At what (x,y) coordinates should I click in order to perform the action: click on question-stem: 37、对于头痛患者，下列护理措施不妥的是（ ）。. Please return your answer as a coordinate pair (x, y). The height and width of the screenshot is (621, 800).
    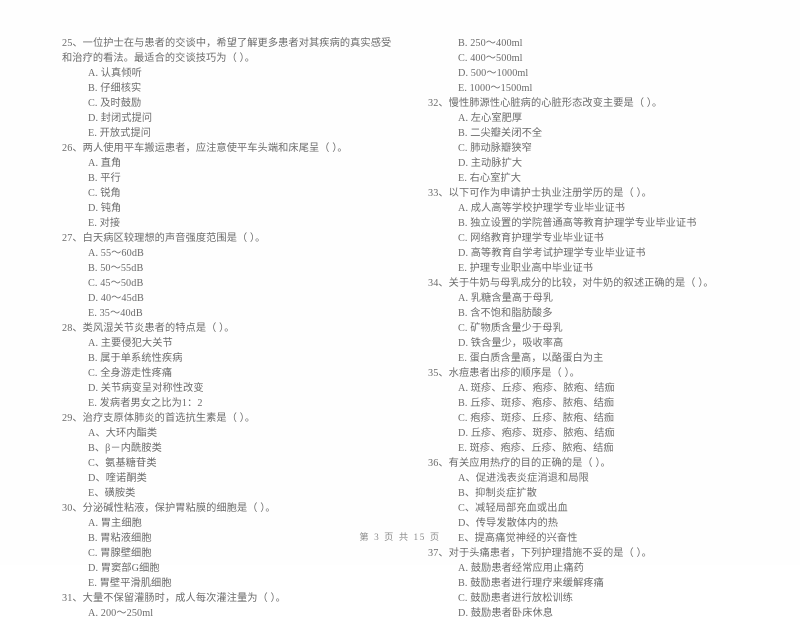
    Looking at the image, I should click on (540, 553).